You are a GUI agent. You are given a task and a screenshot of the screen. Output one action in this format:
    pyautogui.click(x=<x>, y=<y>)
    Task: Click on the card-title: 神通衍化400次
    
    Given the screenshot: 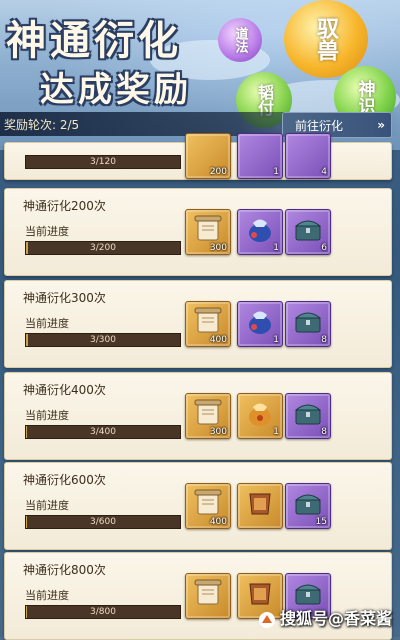 What is the action you would take?
    pyautogui.click(x=64, y=390)
    